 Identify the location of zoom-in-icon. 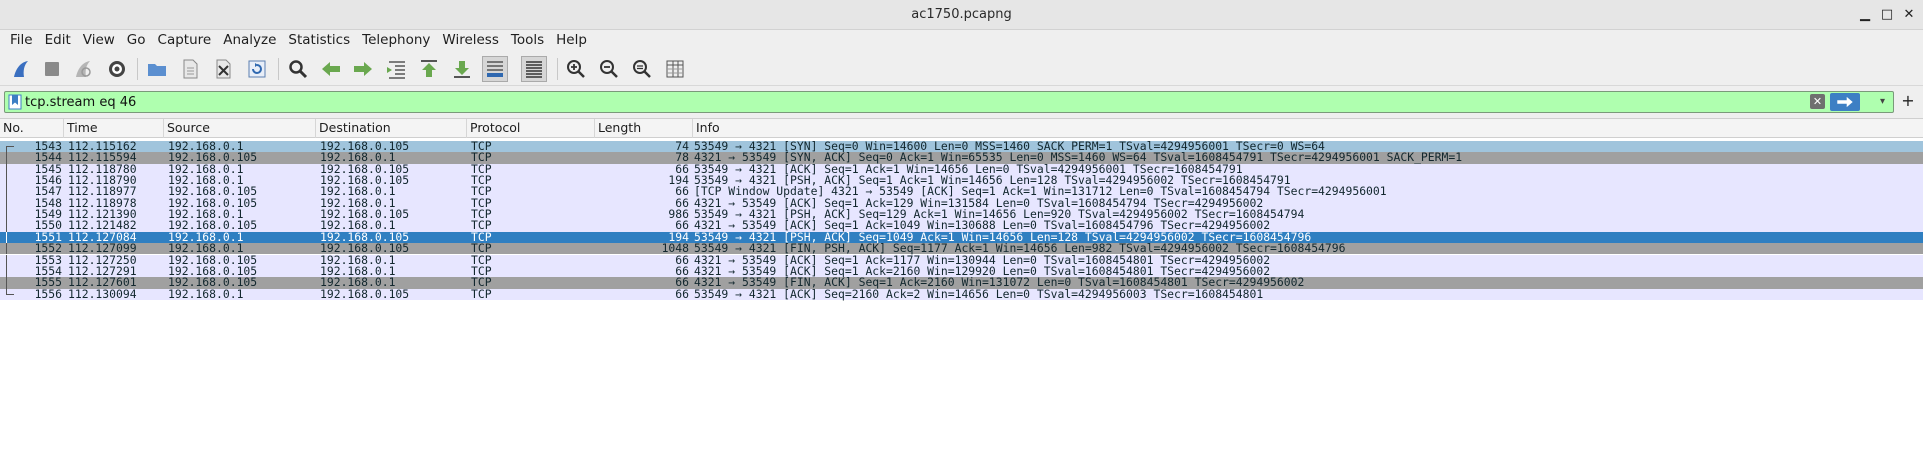
(576, 69).